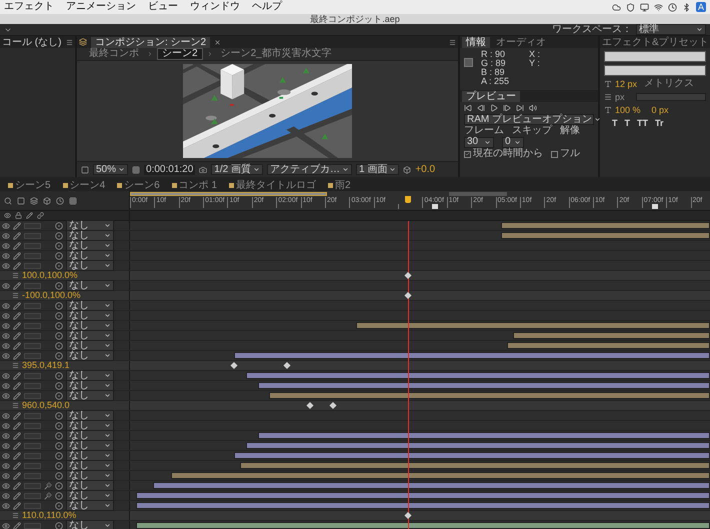 The height and width of the screenshot is (529, 710). I want to click on scale-value: 100 %, so click(628, 110).